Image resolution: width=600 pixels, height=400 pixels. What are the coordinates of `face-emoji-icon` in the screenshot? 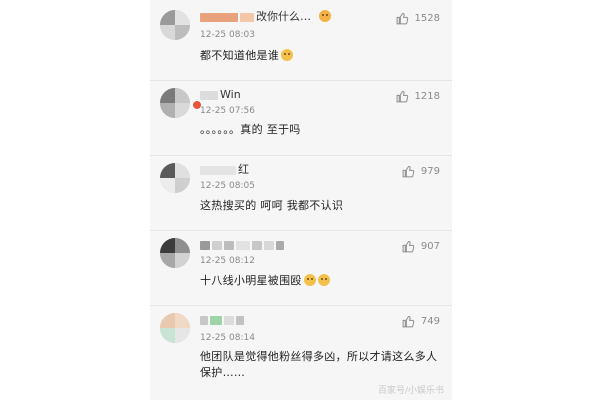 It's located at (325, 16).